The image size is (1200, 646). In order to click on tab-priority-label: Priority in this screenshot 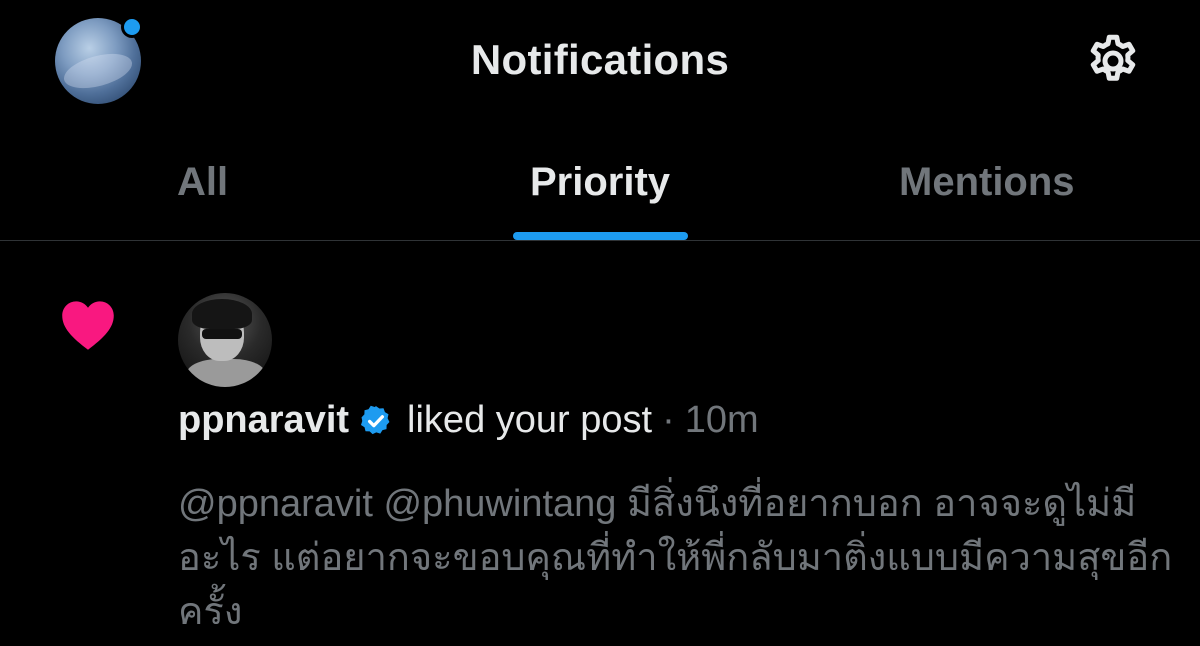, I will do `click(600, 182)`.